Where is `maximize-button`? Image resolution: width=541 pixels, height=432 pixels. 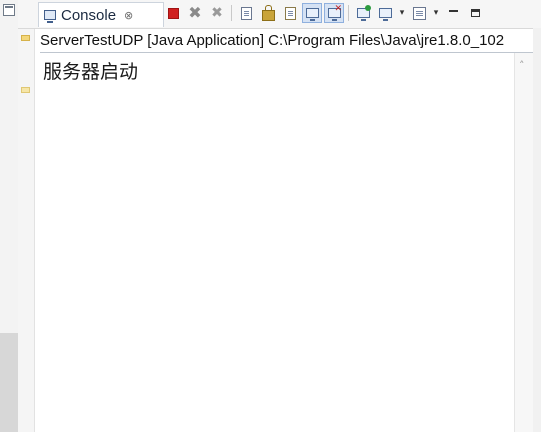 maximize-button is located at coordinates (475, 13).